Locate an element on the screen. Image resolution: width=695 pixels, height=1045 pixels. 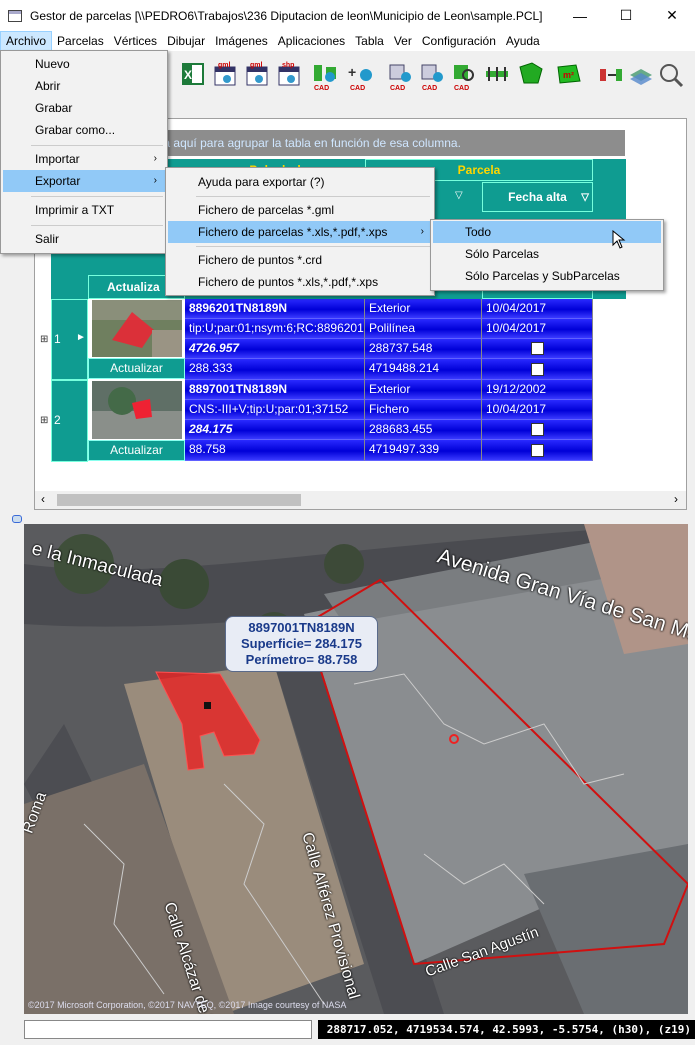
menu-item-solo-parcelas: Sólo Parcelas is located at coordinates (547, 254).